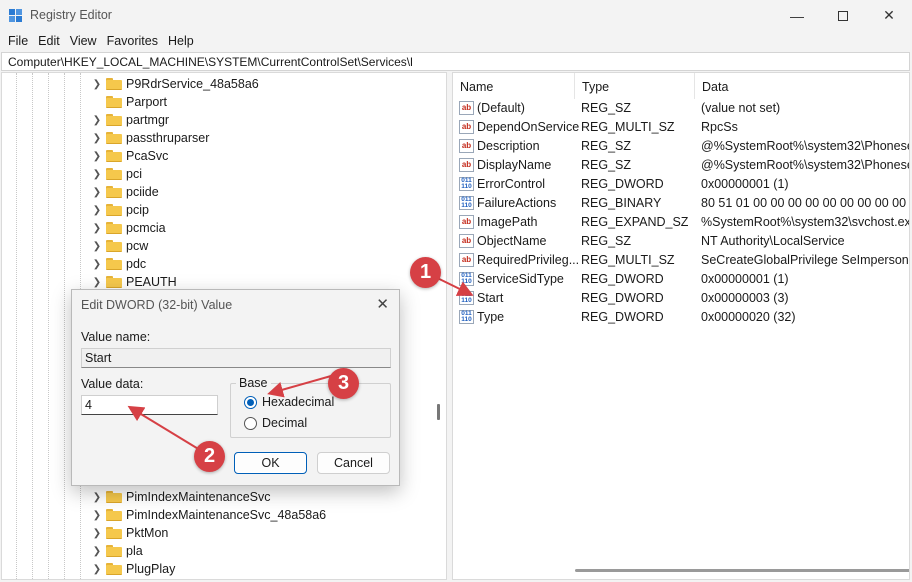 The image size is (912, 582). What do you see at coordinates (681, 317) in the screenshot?
I see `value-row: 011 110 Type REG_DWORD 0x00000020 (32)` at bounding box center [681, 317].